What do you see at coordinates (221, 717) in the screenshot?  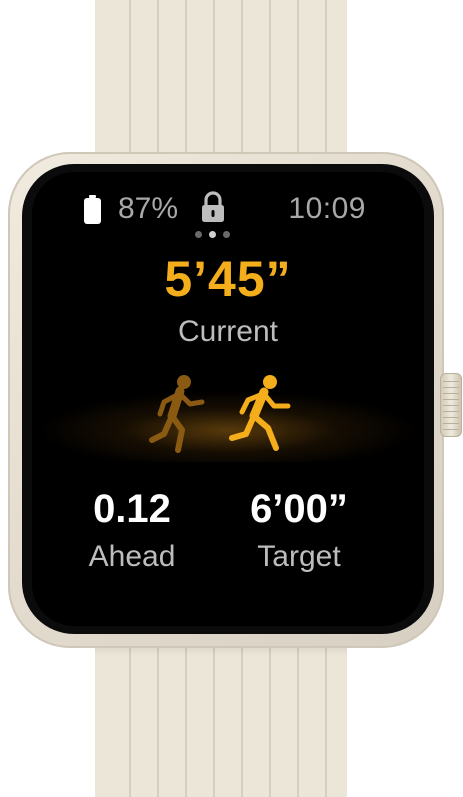 I see `watch-strap-bottom` at bounding box center [221, 717].